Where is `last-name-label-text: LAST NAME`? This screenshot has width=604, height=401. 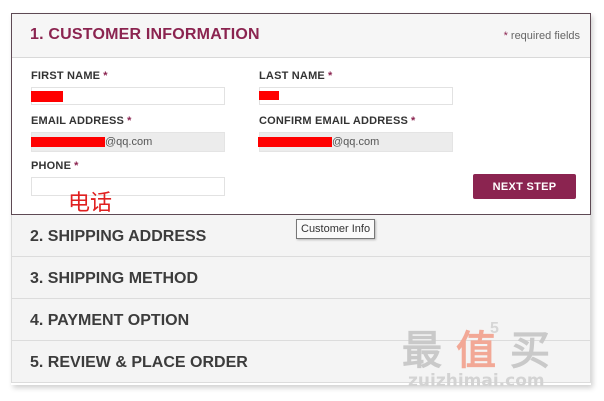 last-name-label-text: LAST NAME is located at coordinates (292, 76).